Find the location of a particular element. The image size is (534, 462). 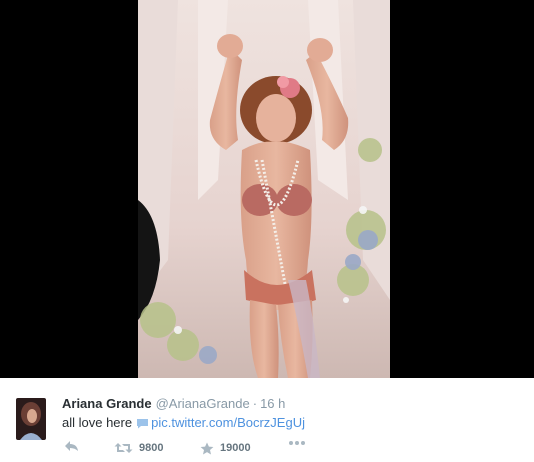

display-name: Ariana Grande is located at coordinates (107, 403).